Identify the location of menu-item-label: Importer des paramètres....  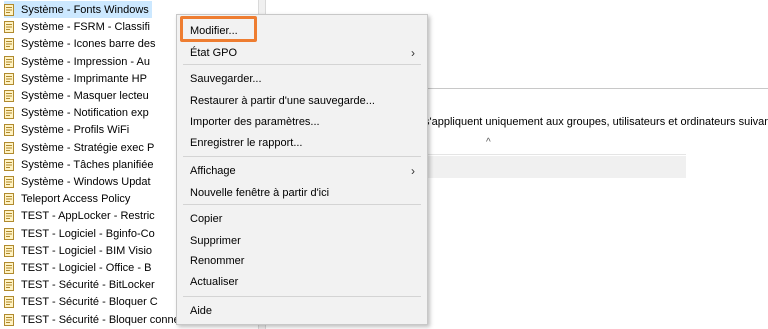
(255, 122).